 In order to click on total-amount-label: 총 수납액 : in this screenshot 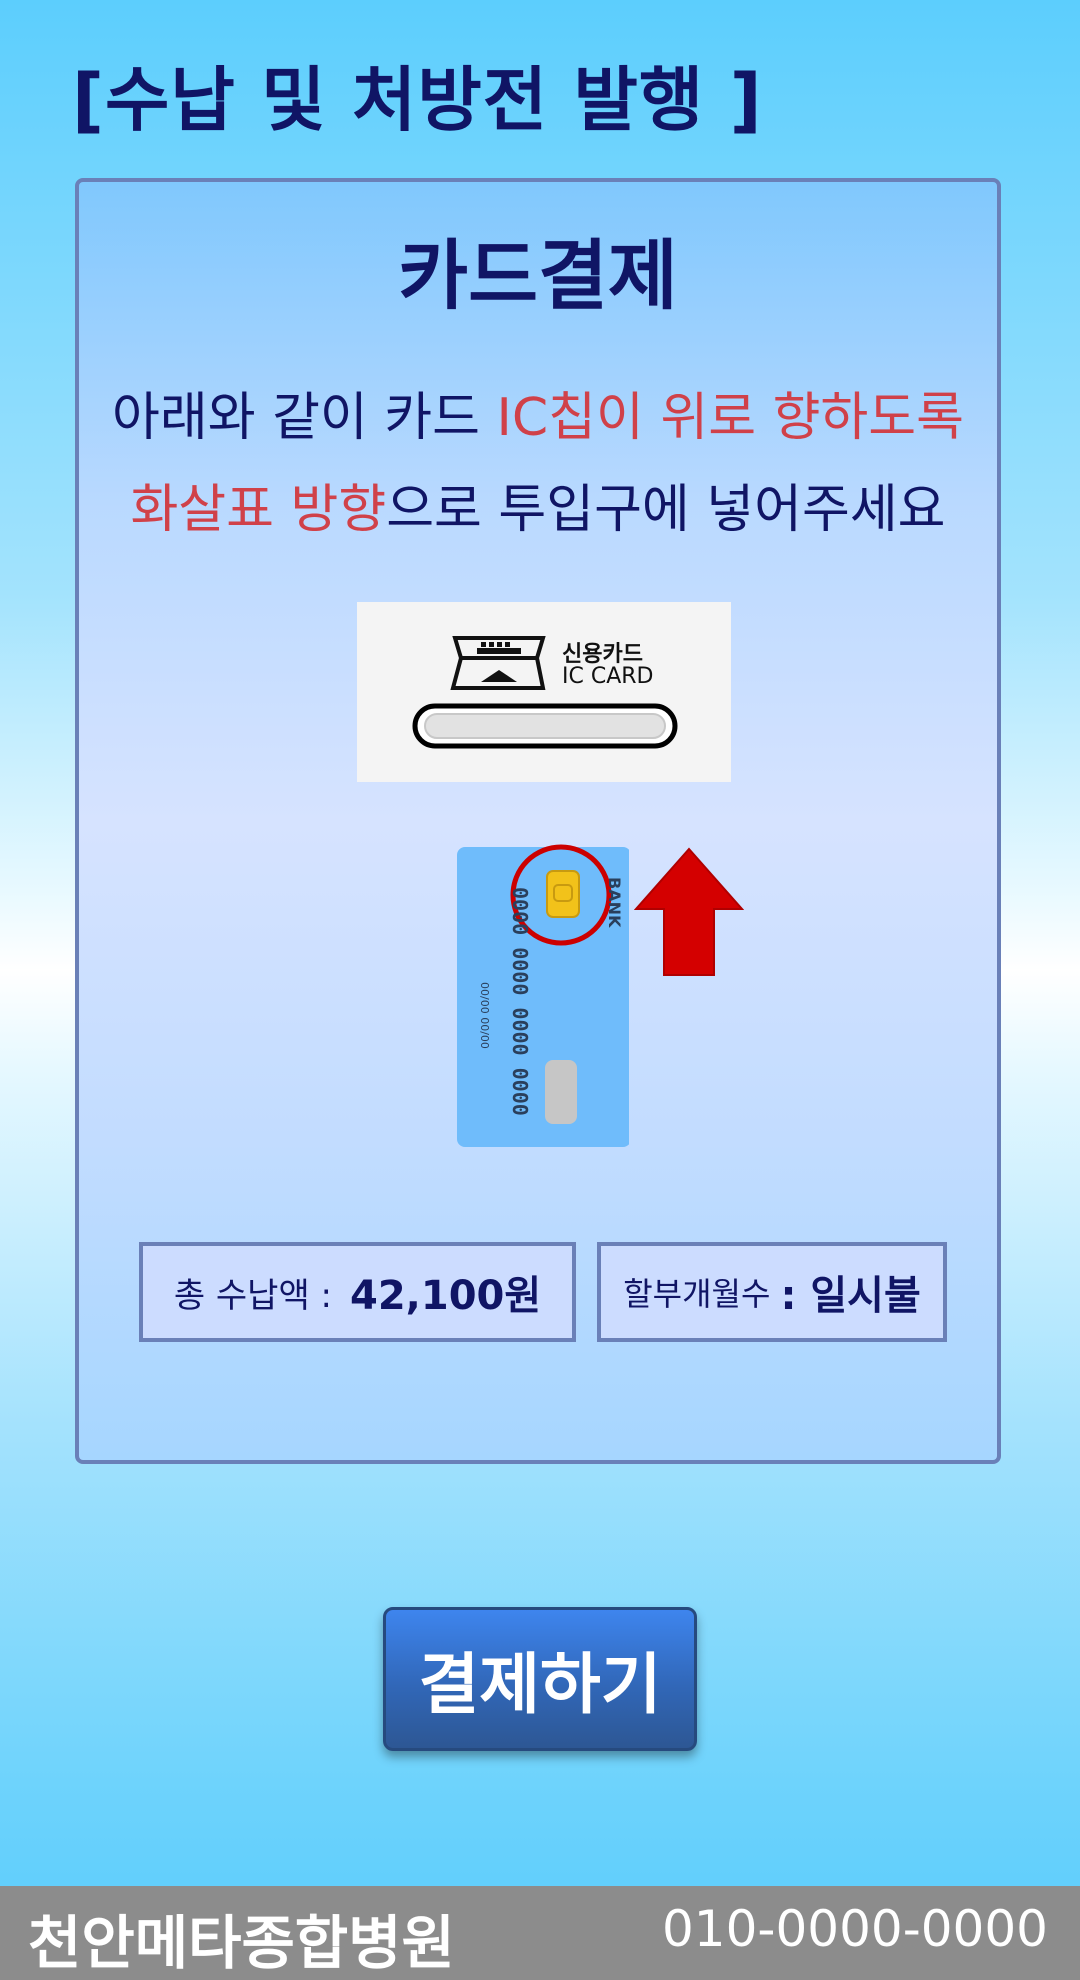, I will do `click(253, 1295)`.